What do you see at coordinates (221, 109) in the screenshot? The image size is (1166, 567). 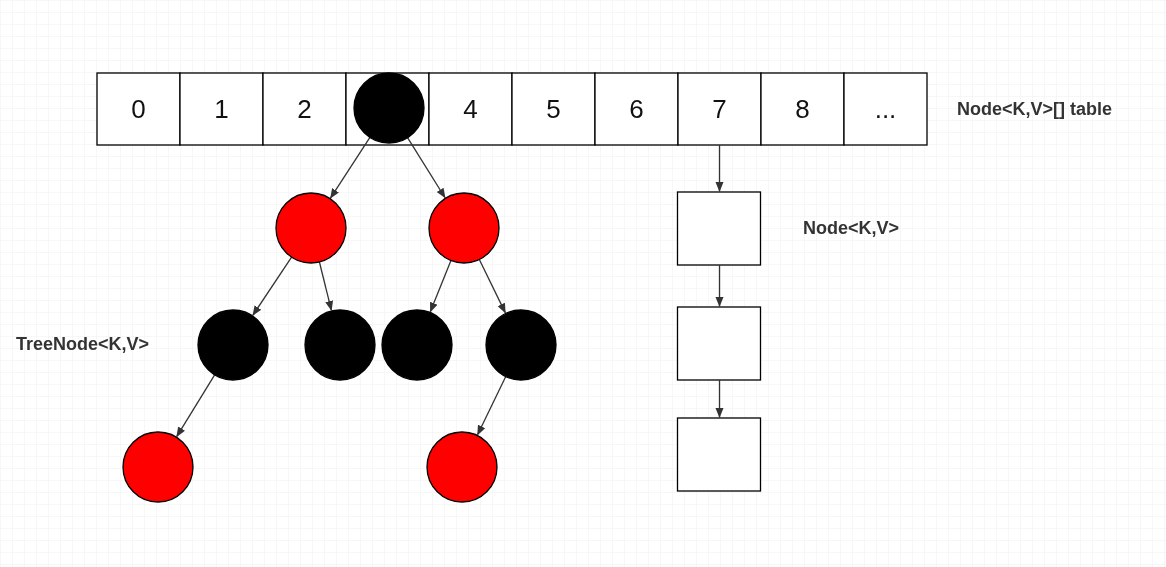 I see `array-cell: 1` at bounding box center [221, 109].